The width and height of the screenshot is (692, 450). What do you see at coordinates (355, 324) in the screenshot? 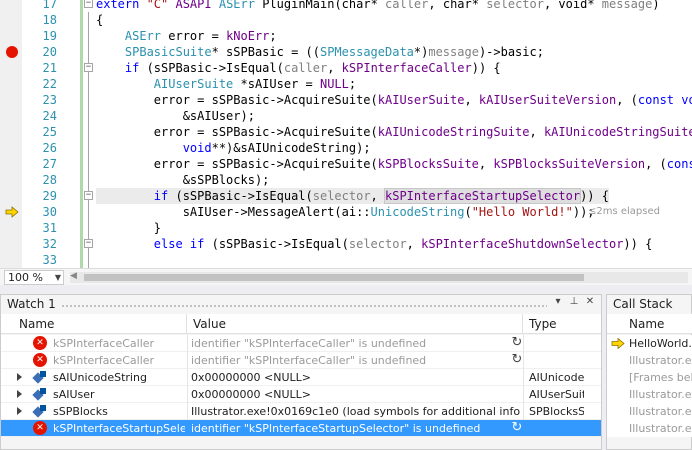
I see `column-header-value: Value` at bounding box center [355, 324].